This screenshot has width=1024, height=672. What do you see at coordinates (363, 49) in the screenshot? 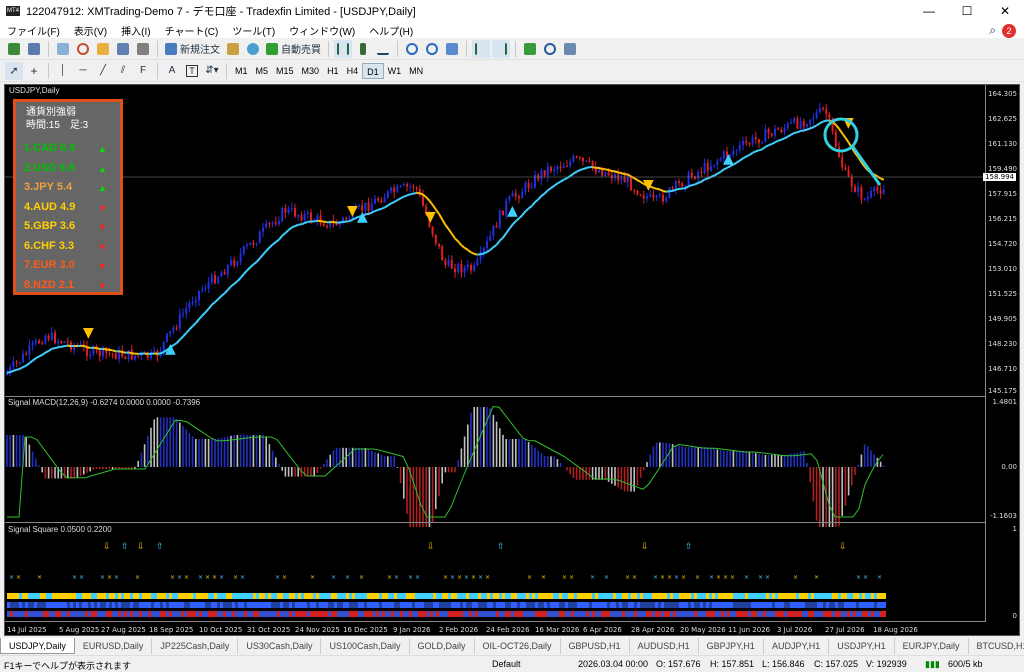
I see `candle-chart-button` at bounding box center [363, 49].